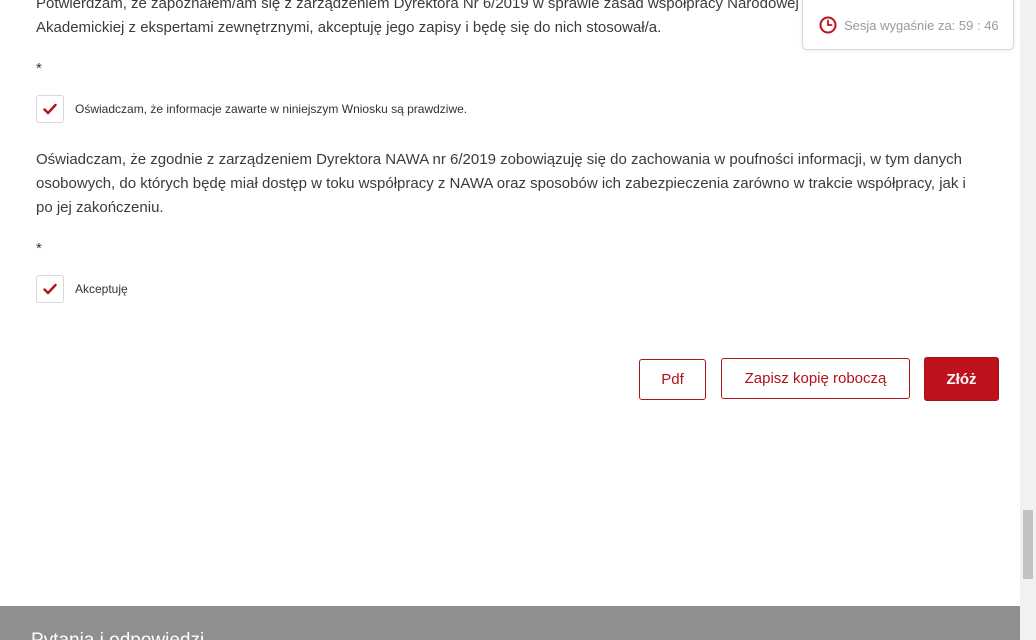 Image resolution: width=1036 pixels, height=640 pixels. I want to click on session-timer: Sesja wygaśnie za: 59 : 46, so click(908, 25).